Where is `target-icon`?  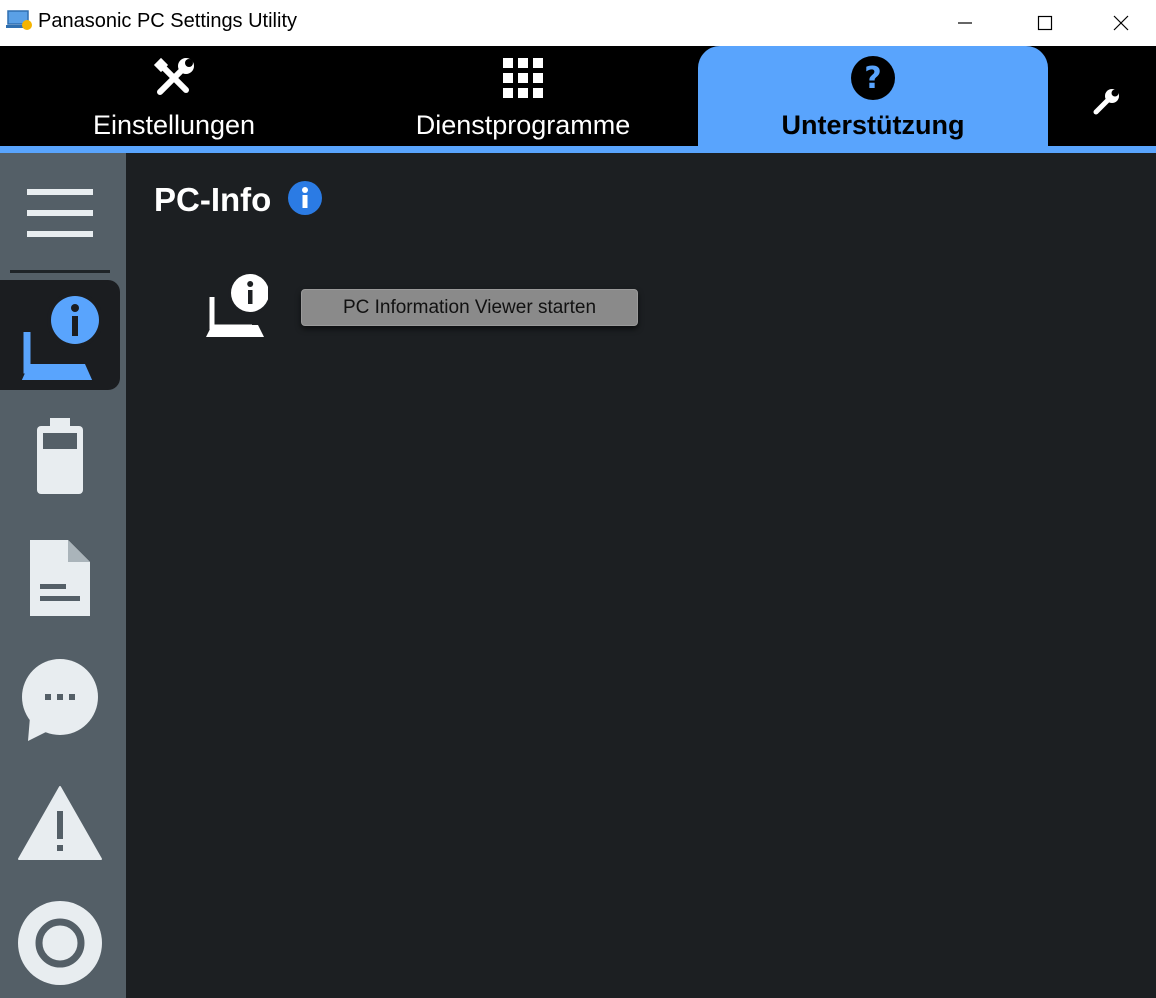
target-icon is located at coordinates (60, 943).